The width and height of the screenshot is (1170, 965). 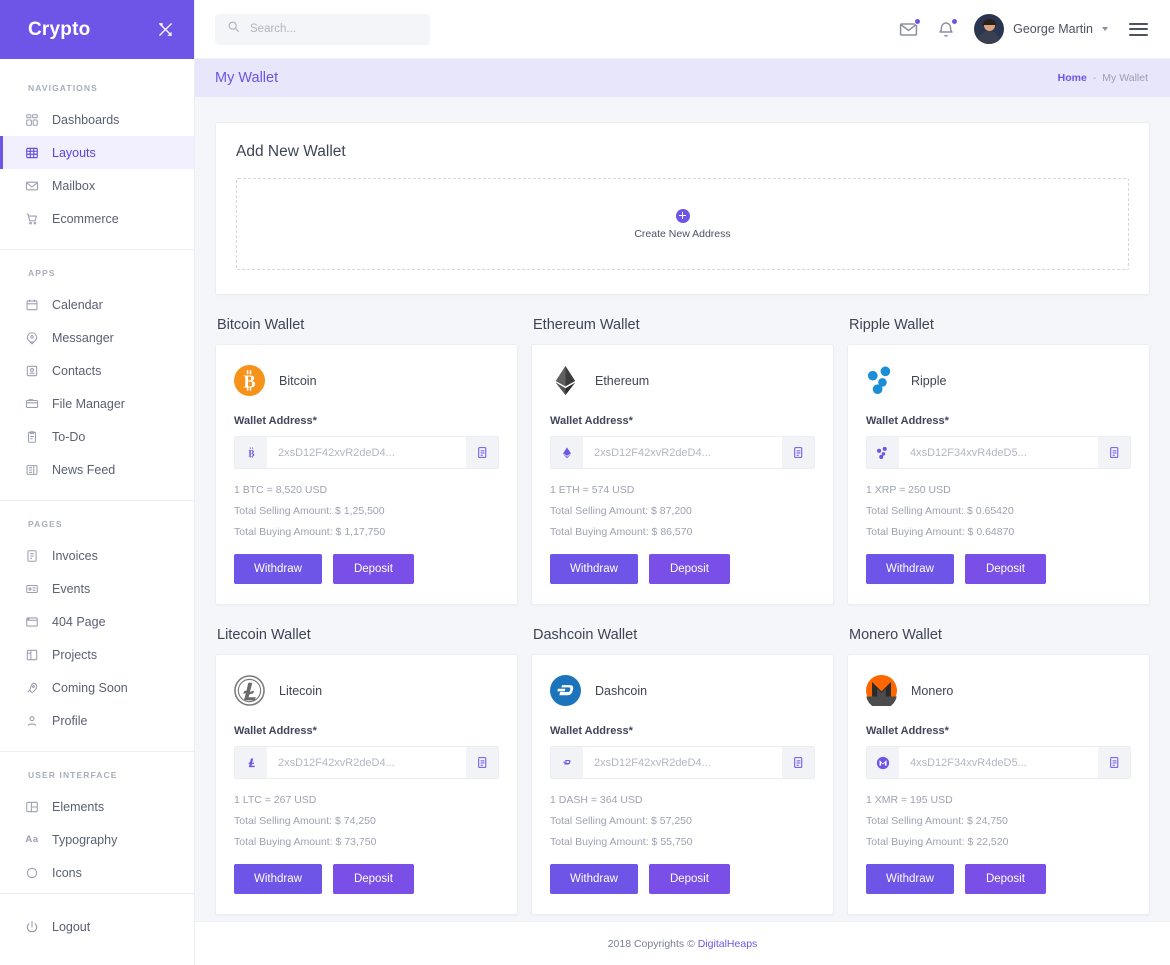 I want to click on search-box, so click(x=322, y=29).